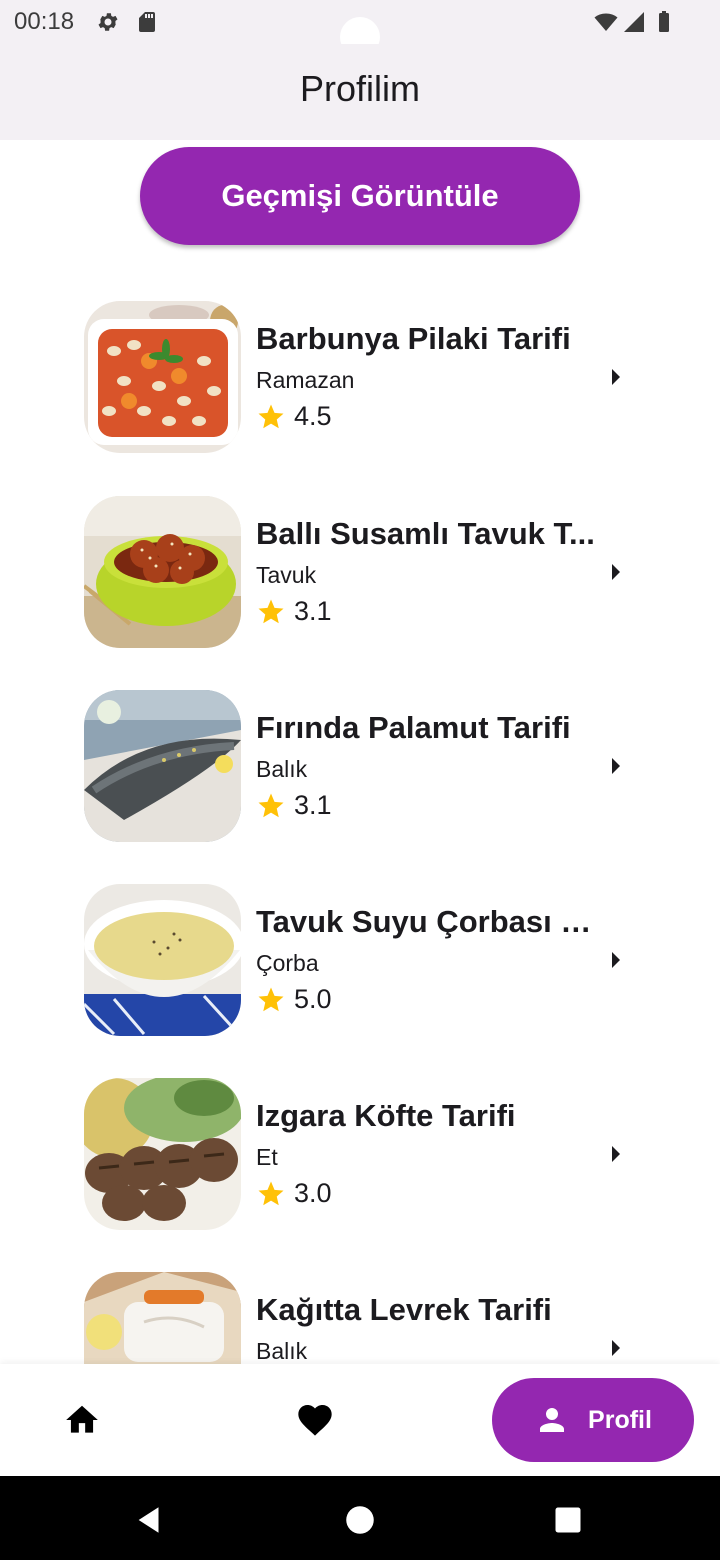 The height and width of the screenshot is (1560, 720). I want to click on recipe-rating: 3.0, so click(294, 1193).